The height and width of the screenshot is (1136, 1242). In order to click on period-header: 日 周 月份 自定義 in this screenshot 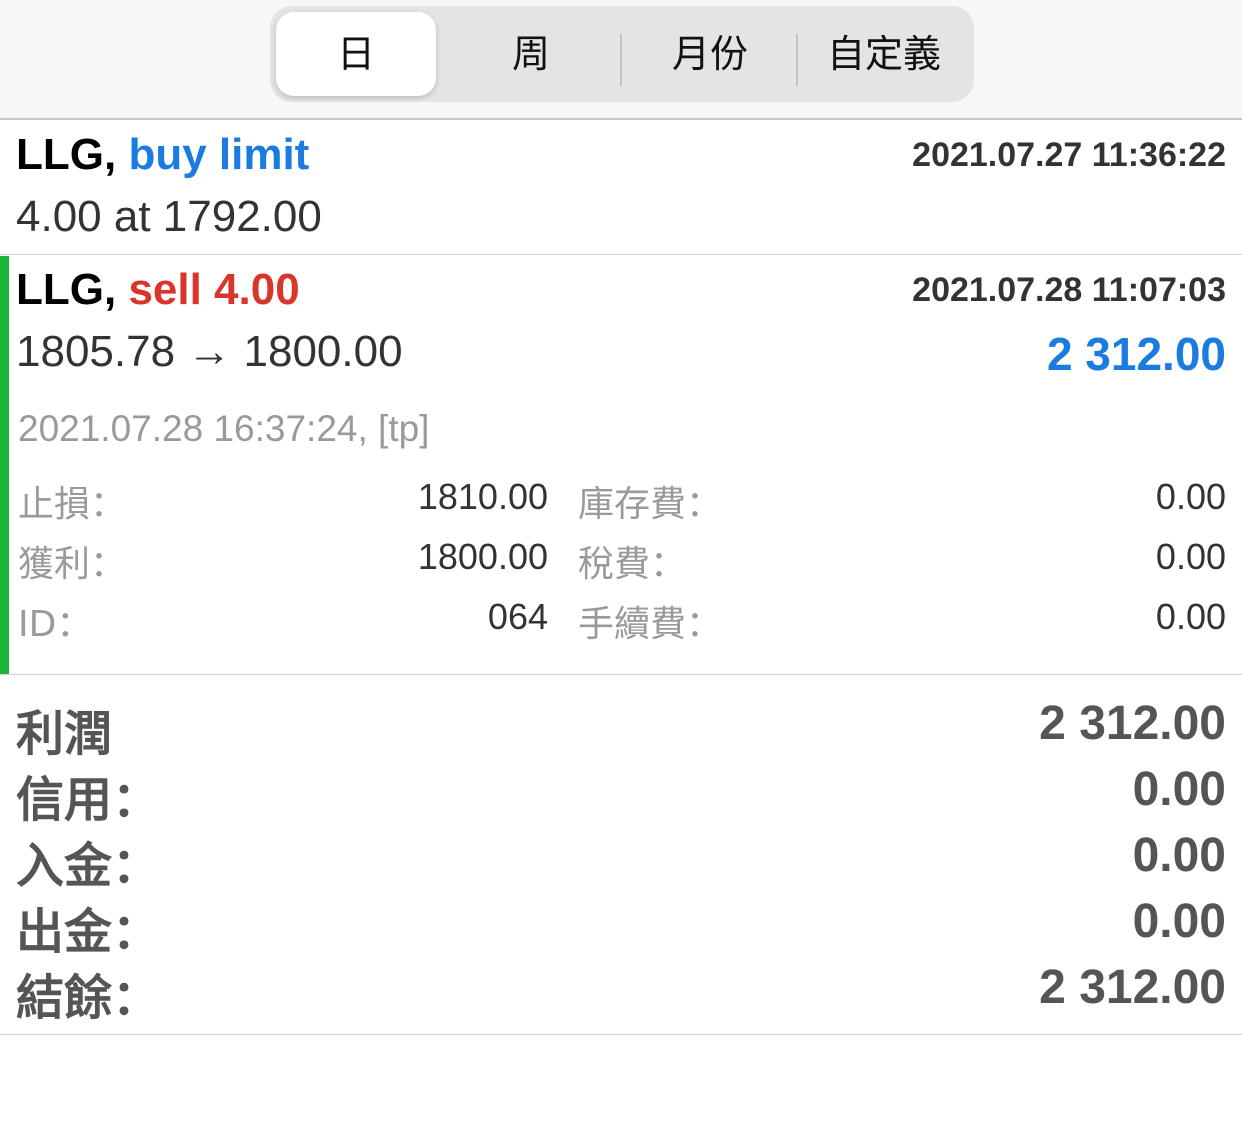, I will do `click(621, 60)`.